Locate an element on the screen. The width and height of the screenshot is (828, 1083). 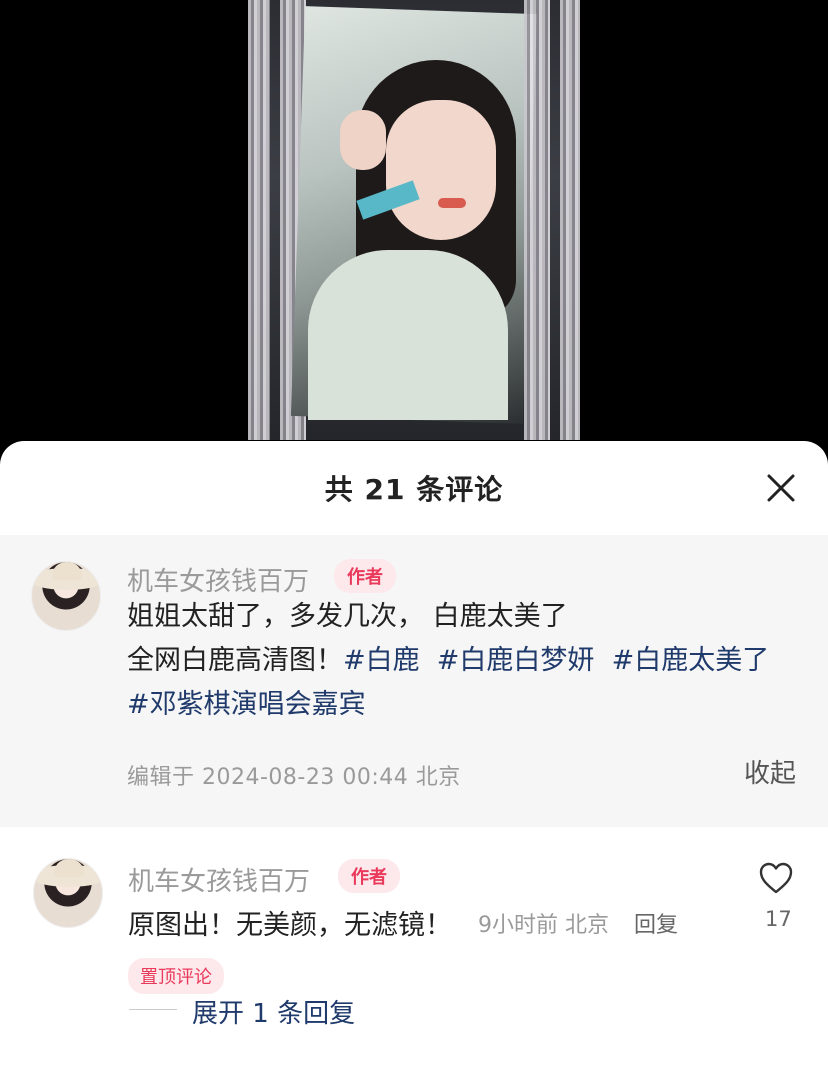
comment-text: 原图出！无美颜，无滤镜！ is located at coordinates (290, 925).